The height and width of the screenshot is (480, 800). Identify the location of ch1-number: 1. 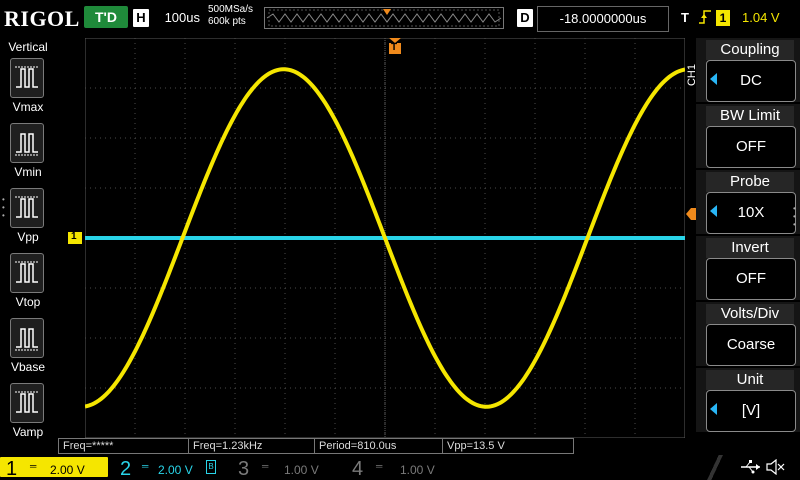
(12, 469).